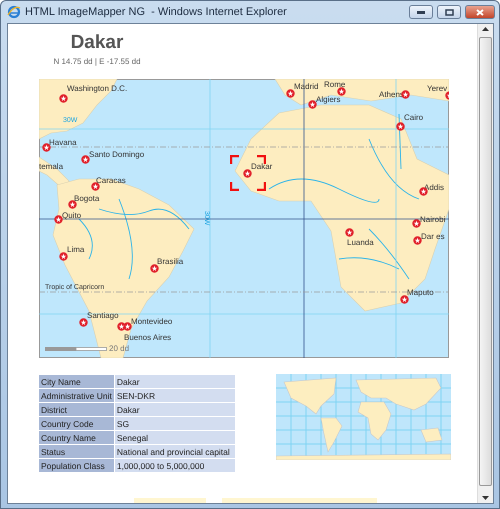 This screenshot has width=500, height=509. Describe the element at coordinates (97, 88) in the screenshot. I see `city-label: Washington D.C.` at that location.